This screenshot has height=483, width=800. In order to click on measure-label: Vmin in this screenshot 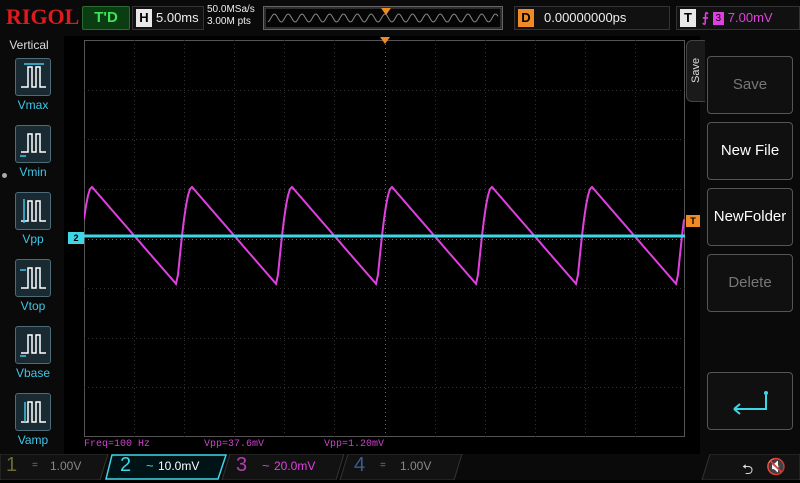, I will do `click(33, 172)`.